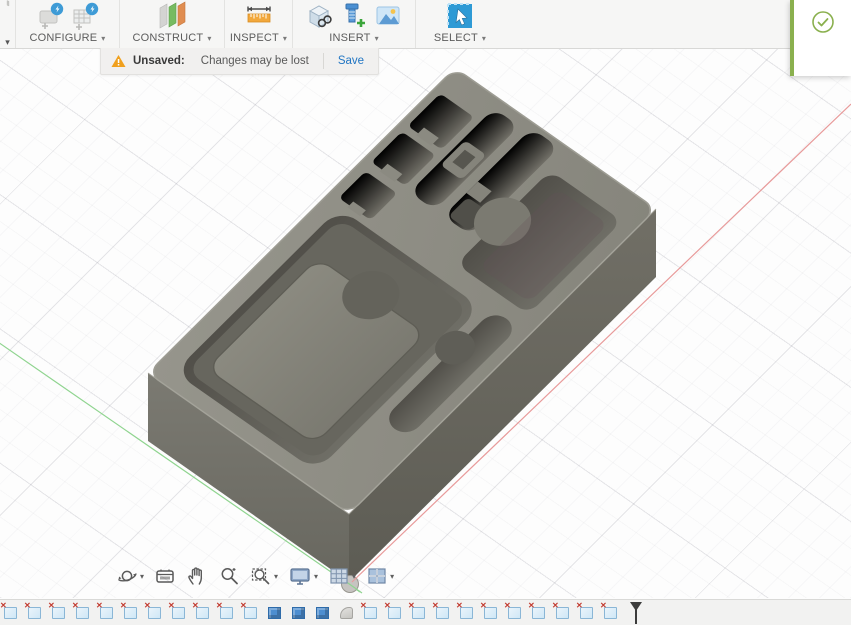 Image resolution: width=851 pixels, height=625 pixels. I want to click on timeline-playhead, so click(636, 612).